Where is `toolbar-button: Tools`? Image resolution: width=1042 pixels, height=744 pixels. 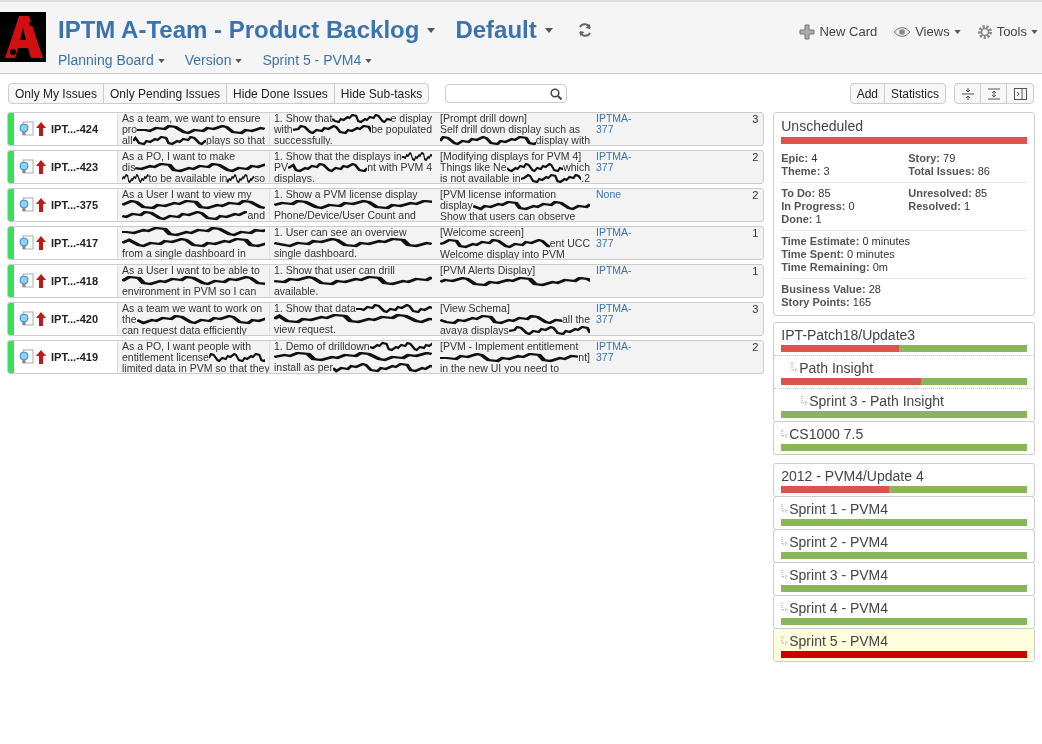 toolbar-button: Tools is located at coordinates (1011, 32).